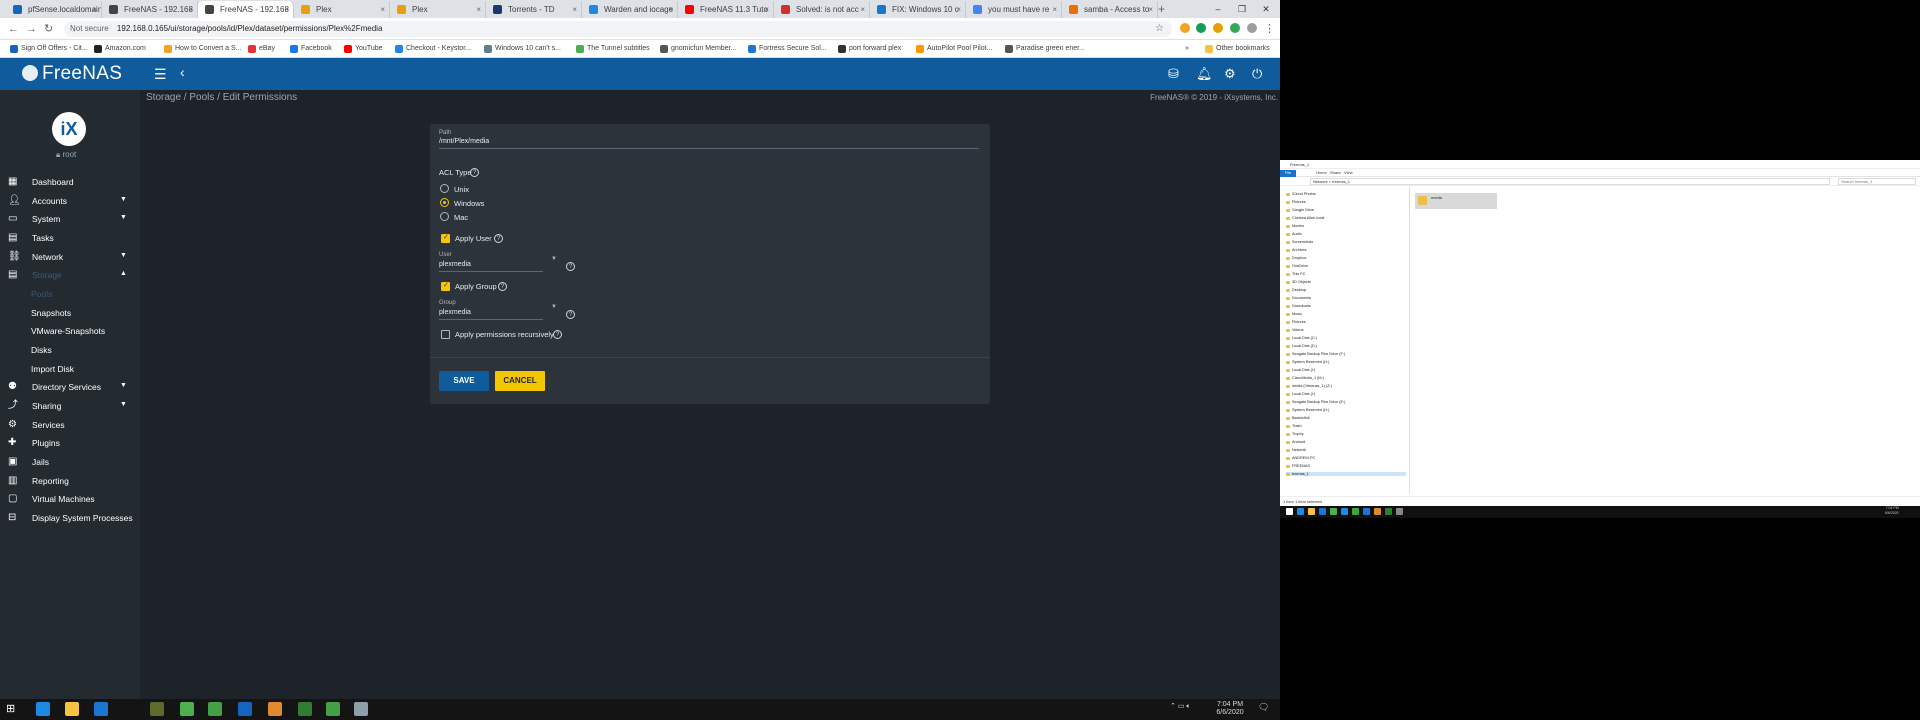  I want to click on ribbon-tab: View, so click(1348, 172).